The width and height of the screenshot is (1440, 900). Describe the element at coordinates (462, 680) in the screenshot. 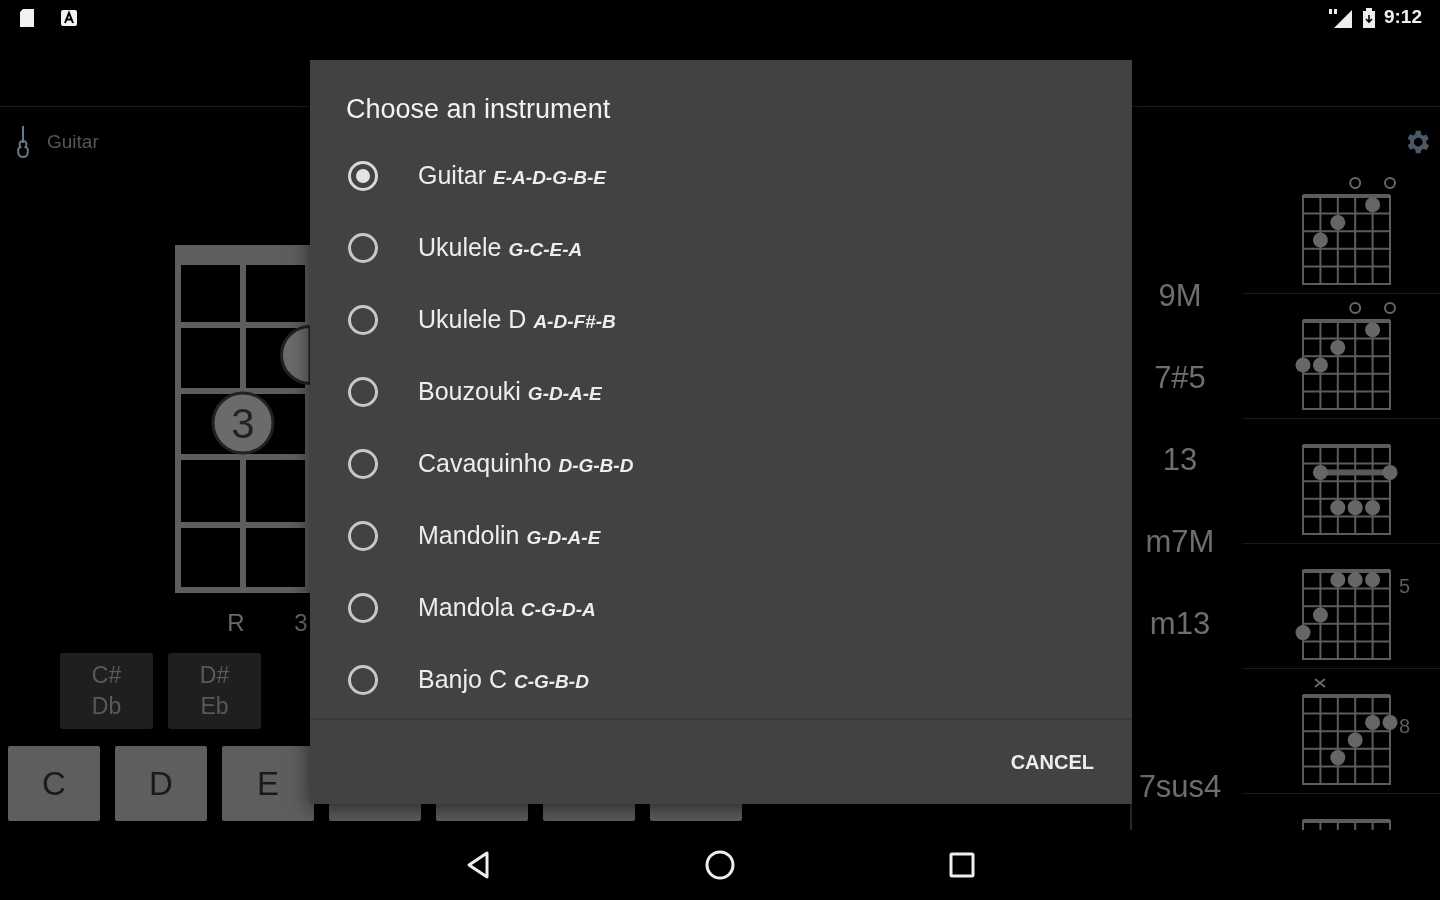

I see `instrument-name: Banjo C` at that location.